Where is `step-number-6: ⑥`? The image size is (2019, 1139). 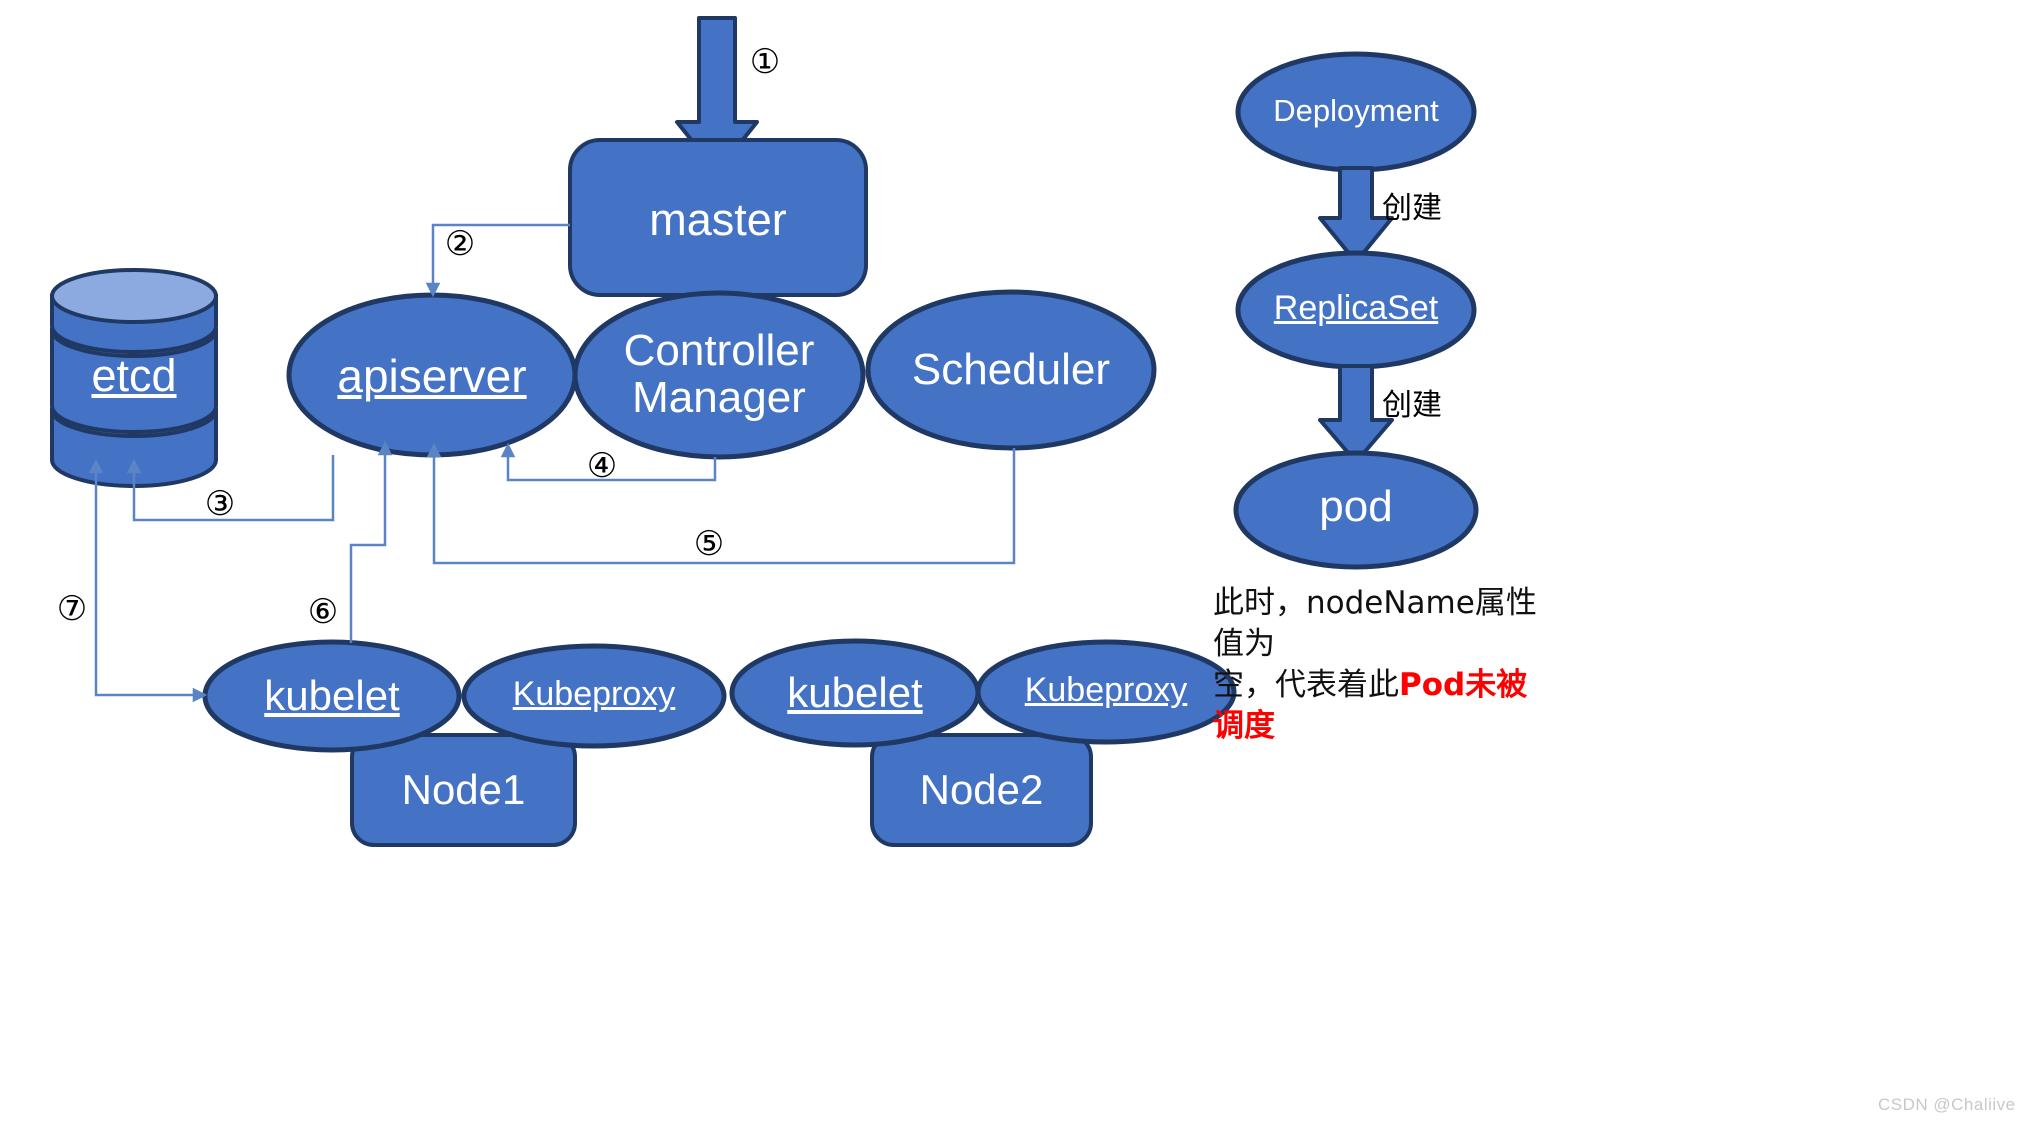
step-number-6: ⑥ is located at coordinates (323, 612).